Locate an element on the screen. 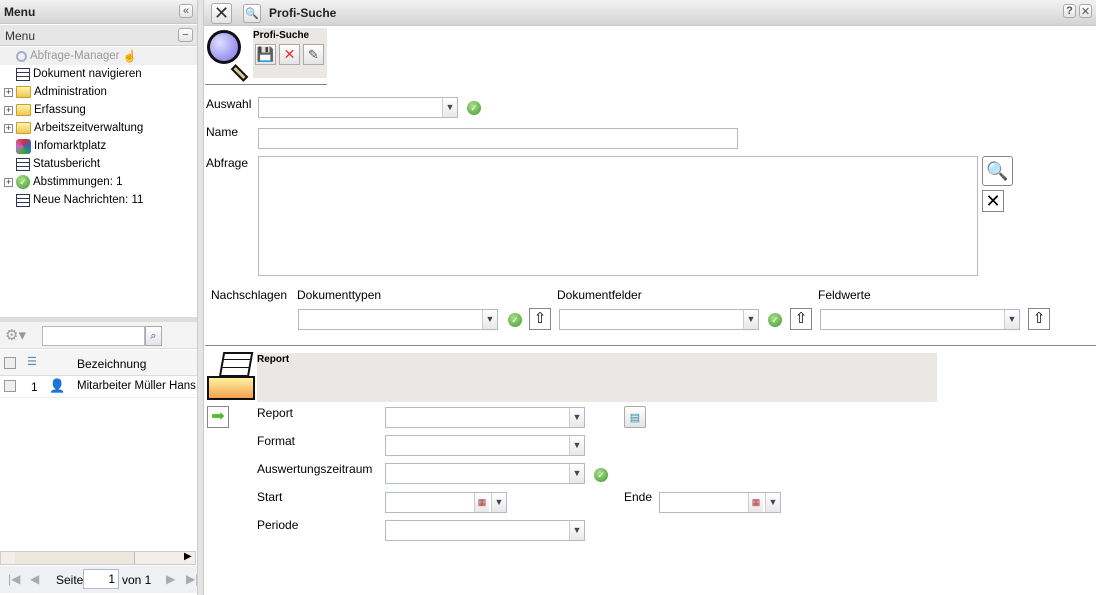 This screenshot has height=595, width=1096. close-window-button: ✕ is located at coordinates (1085, 11).